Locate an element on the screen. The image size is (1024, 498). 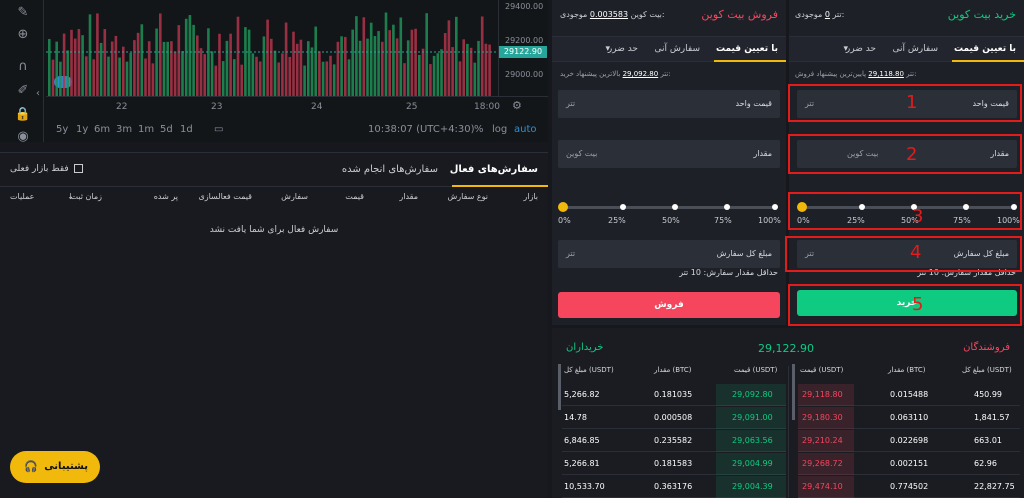
candlestick-plot is located at coordinates (272, 48).